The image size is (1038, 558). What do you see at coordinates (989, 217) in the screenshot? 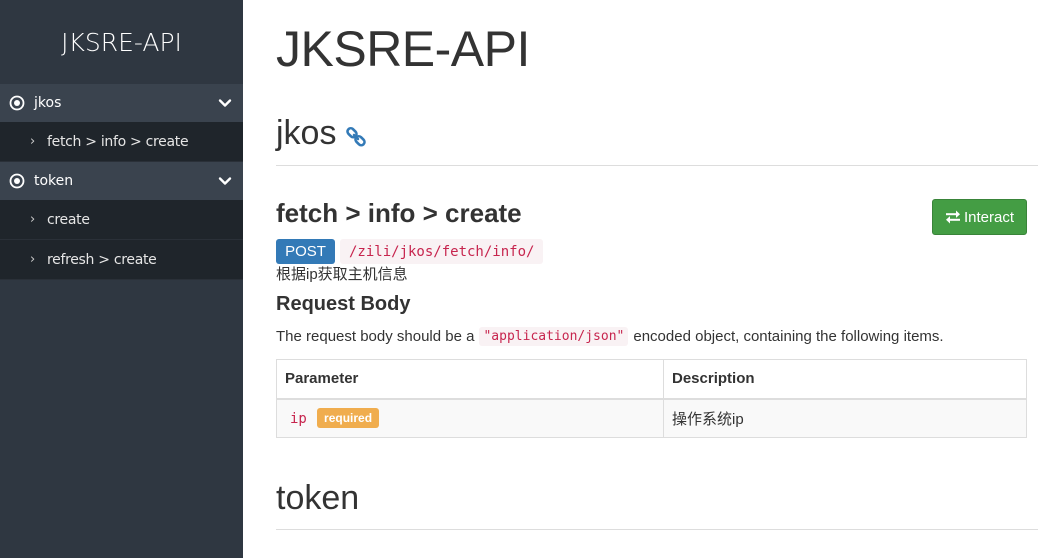
I see `interact-button-label: Interact` at bounding box center [989, 217].